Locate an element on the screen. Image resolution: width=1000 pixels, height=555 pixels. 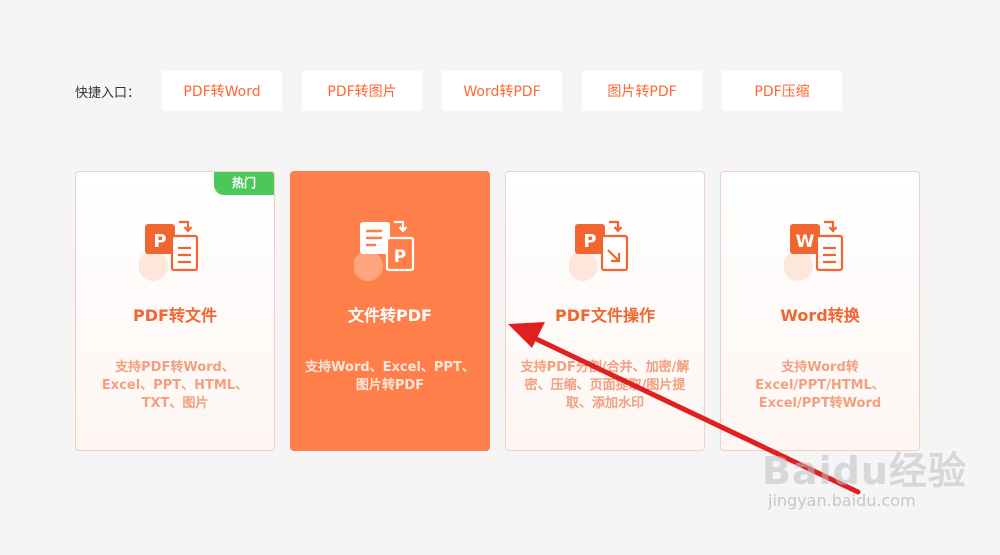
quick-pdf-compress-button: PDF压缩 is located at coordinates (782, 91).